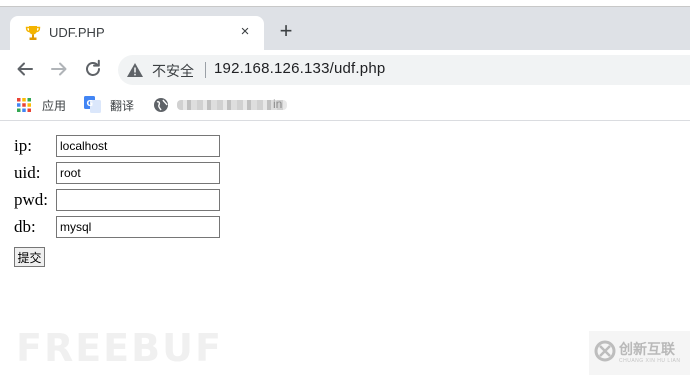 The width and height of the screenshot is (690, 375). I want to click on apps-grid-icon, so click(24, 105).